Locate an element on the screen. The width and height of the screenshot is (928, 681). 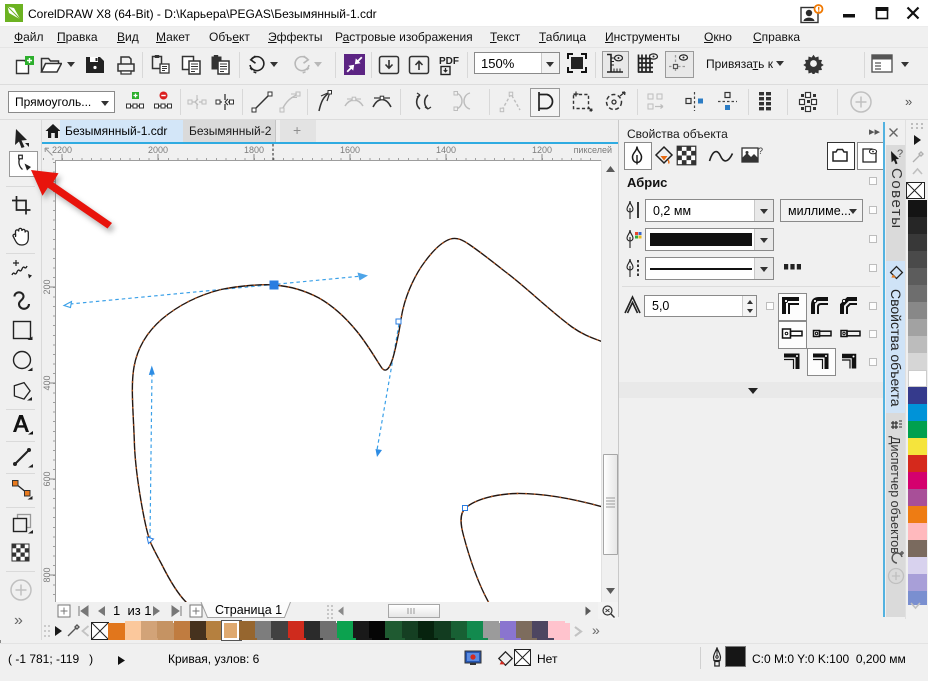
svg-text: 1200 is located at coordinates (542, 150).